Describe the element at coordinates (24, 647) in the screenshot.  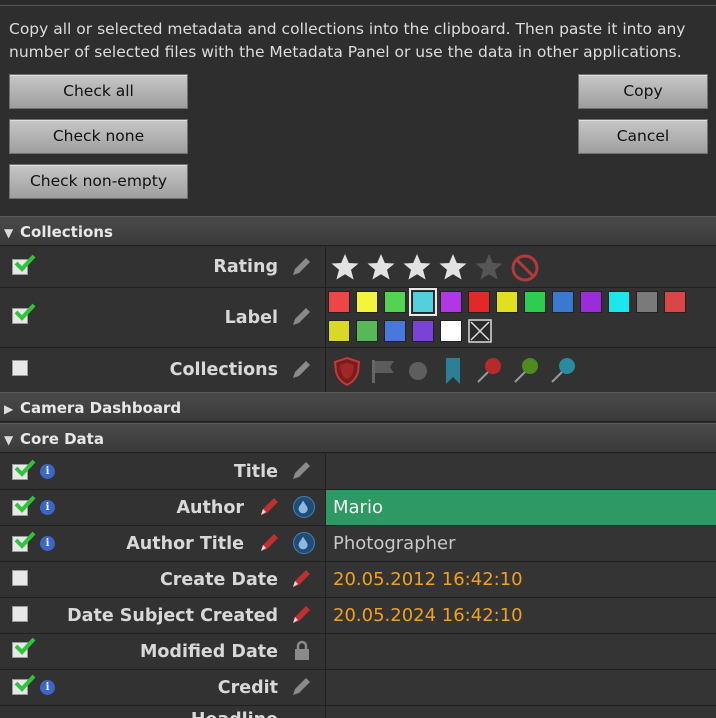
I see `modified-date-checkbox` at that location.